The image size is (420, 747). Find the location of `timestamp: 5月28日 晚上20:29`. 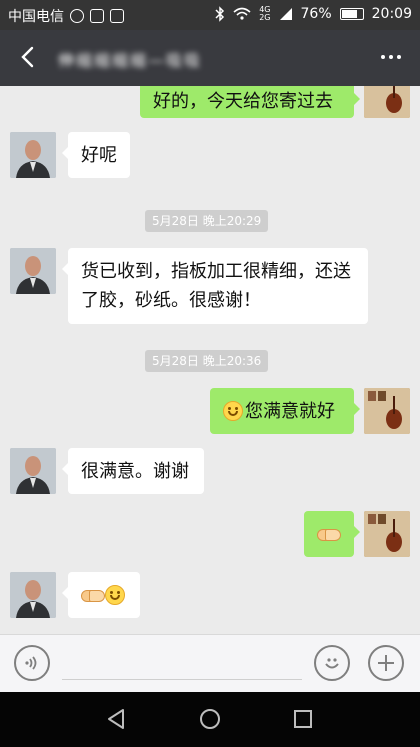

timestamp: 5月28日 晚上20:29 is located at coordinates (207, 221).